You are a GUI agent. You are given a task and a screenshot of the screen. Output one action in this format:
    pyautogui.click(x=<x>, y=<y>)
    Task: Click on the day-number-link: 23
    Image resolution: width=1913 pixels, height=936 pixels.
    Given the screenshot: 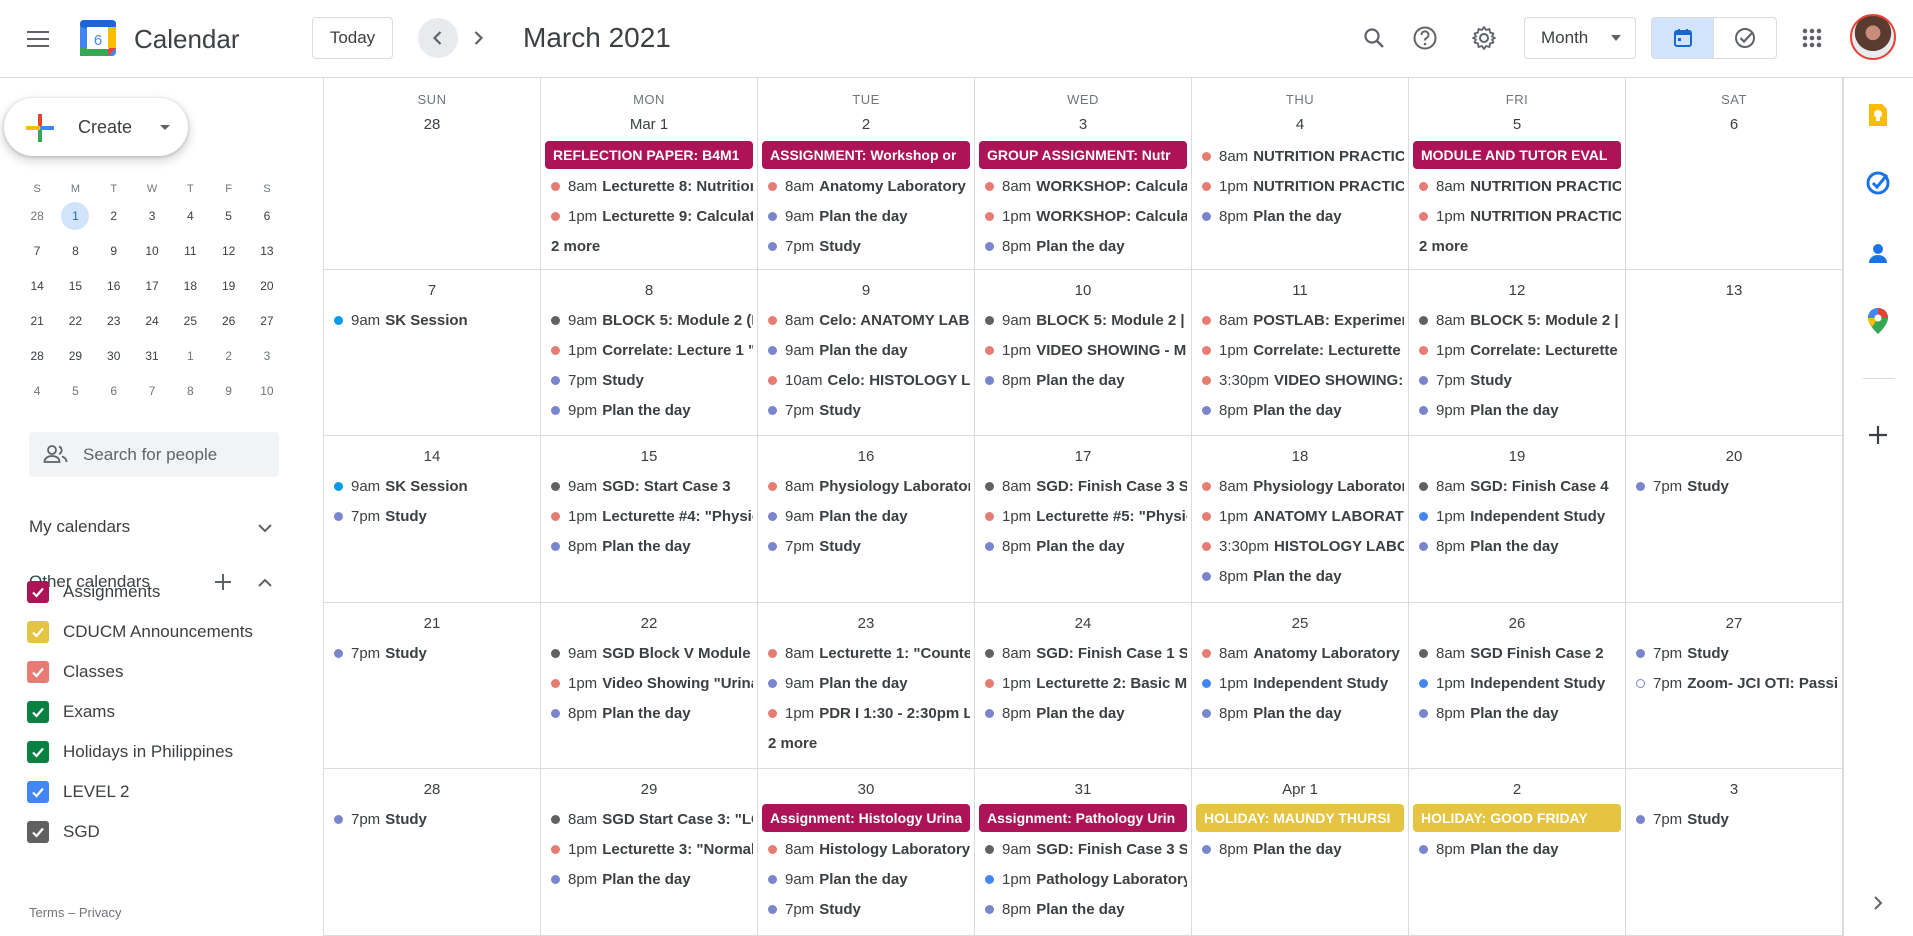 What is the action you would take?
    pyautogui.click(x=866, y=623)
    